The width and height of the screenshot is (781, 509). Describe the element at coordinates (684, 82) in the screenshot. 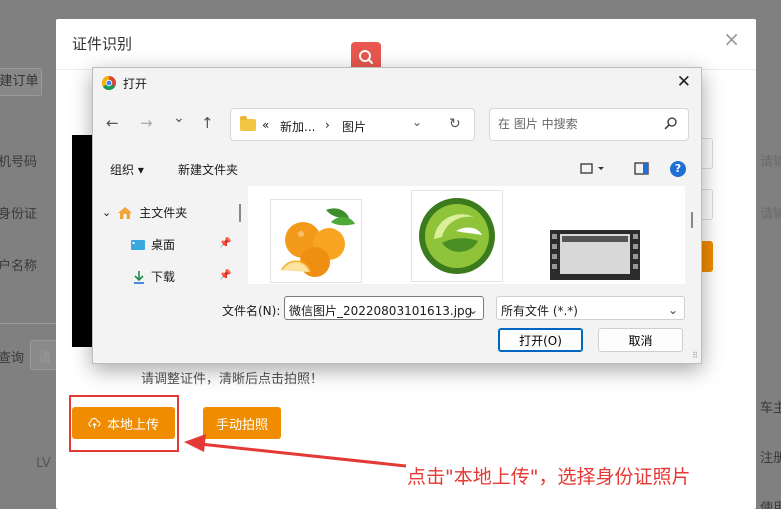

I see `dialog-close-icon: ✕` at that location.